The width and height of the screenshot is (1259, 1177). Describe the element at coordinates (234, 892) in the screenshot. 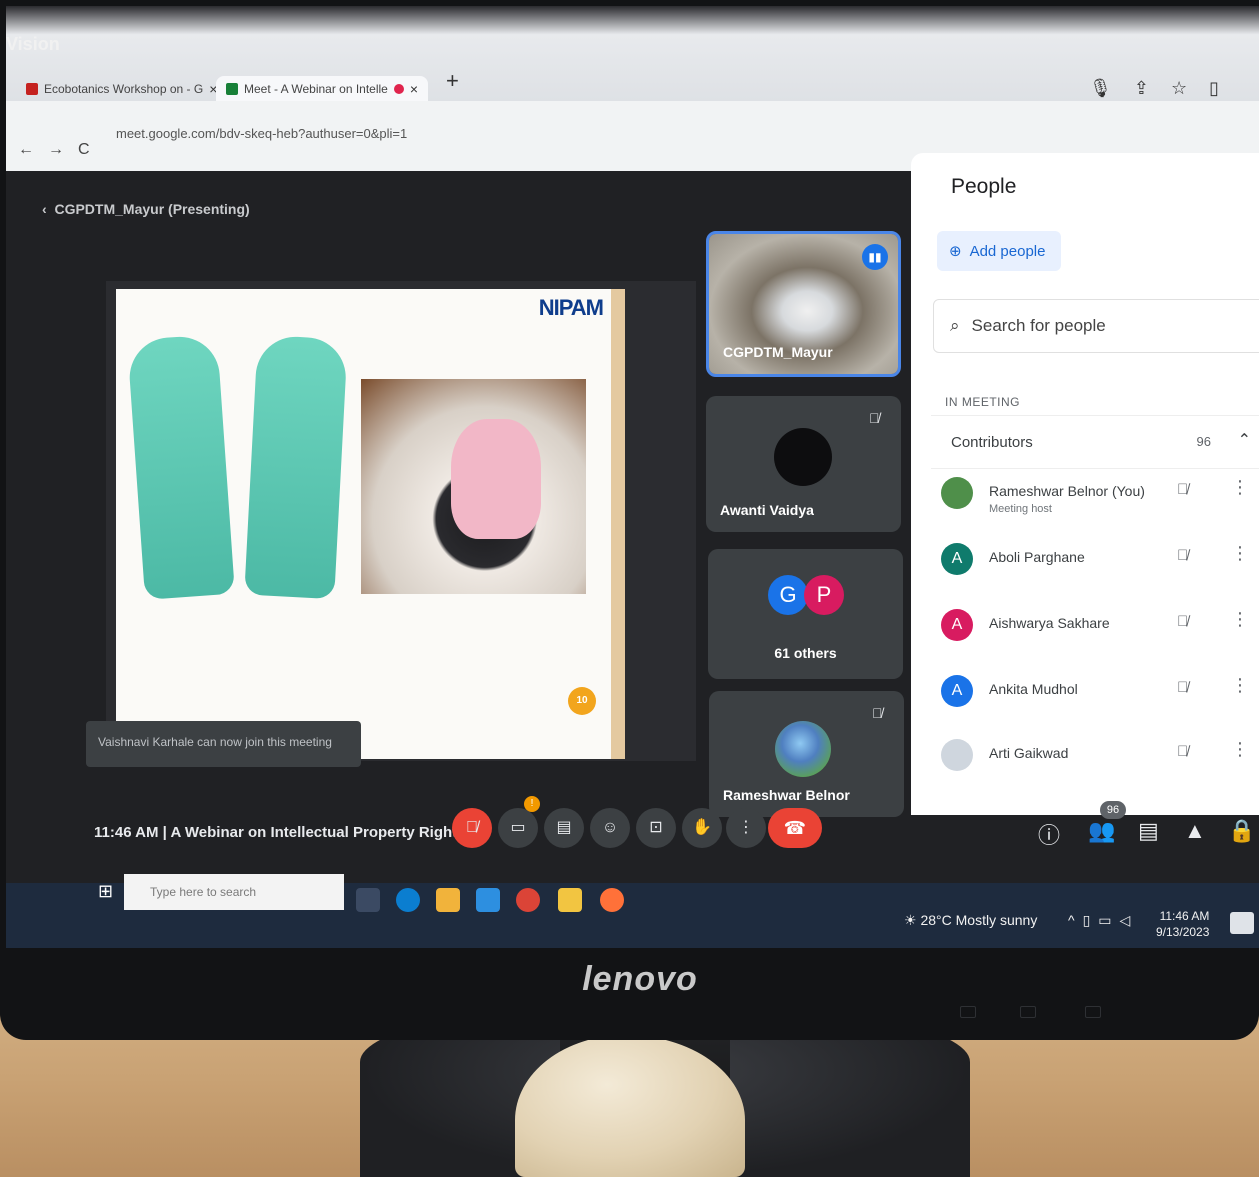

I see `taskbar-search-input: Type here to search` at that location.